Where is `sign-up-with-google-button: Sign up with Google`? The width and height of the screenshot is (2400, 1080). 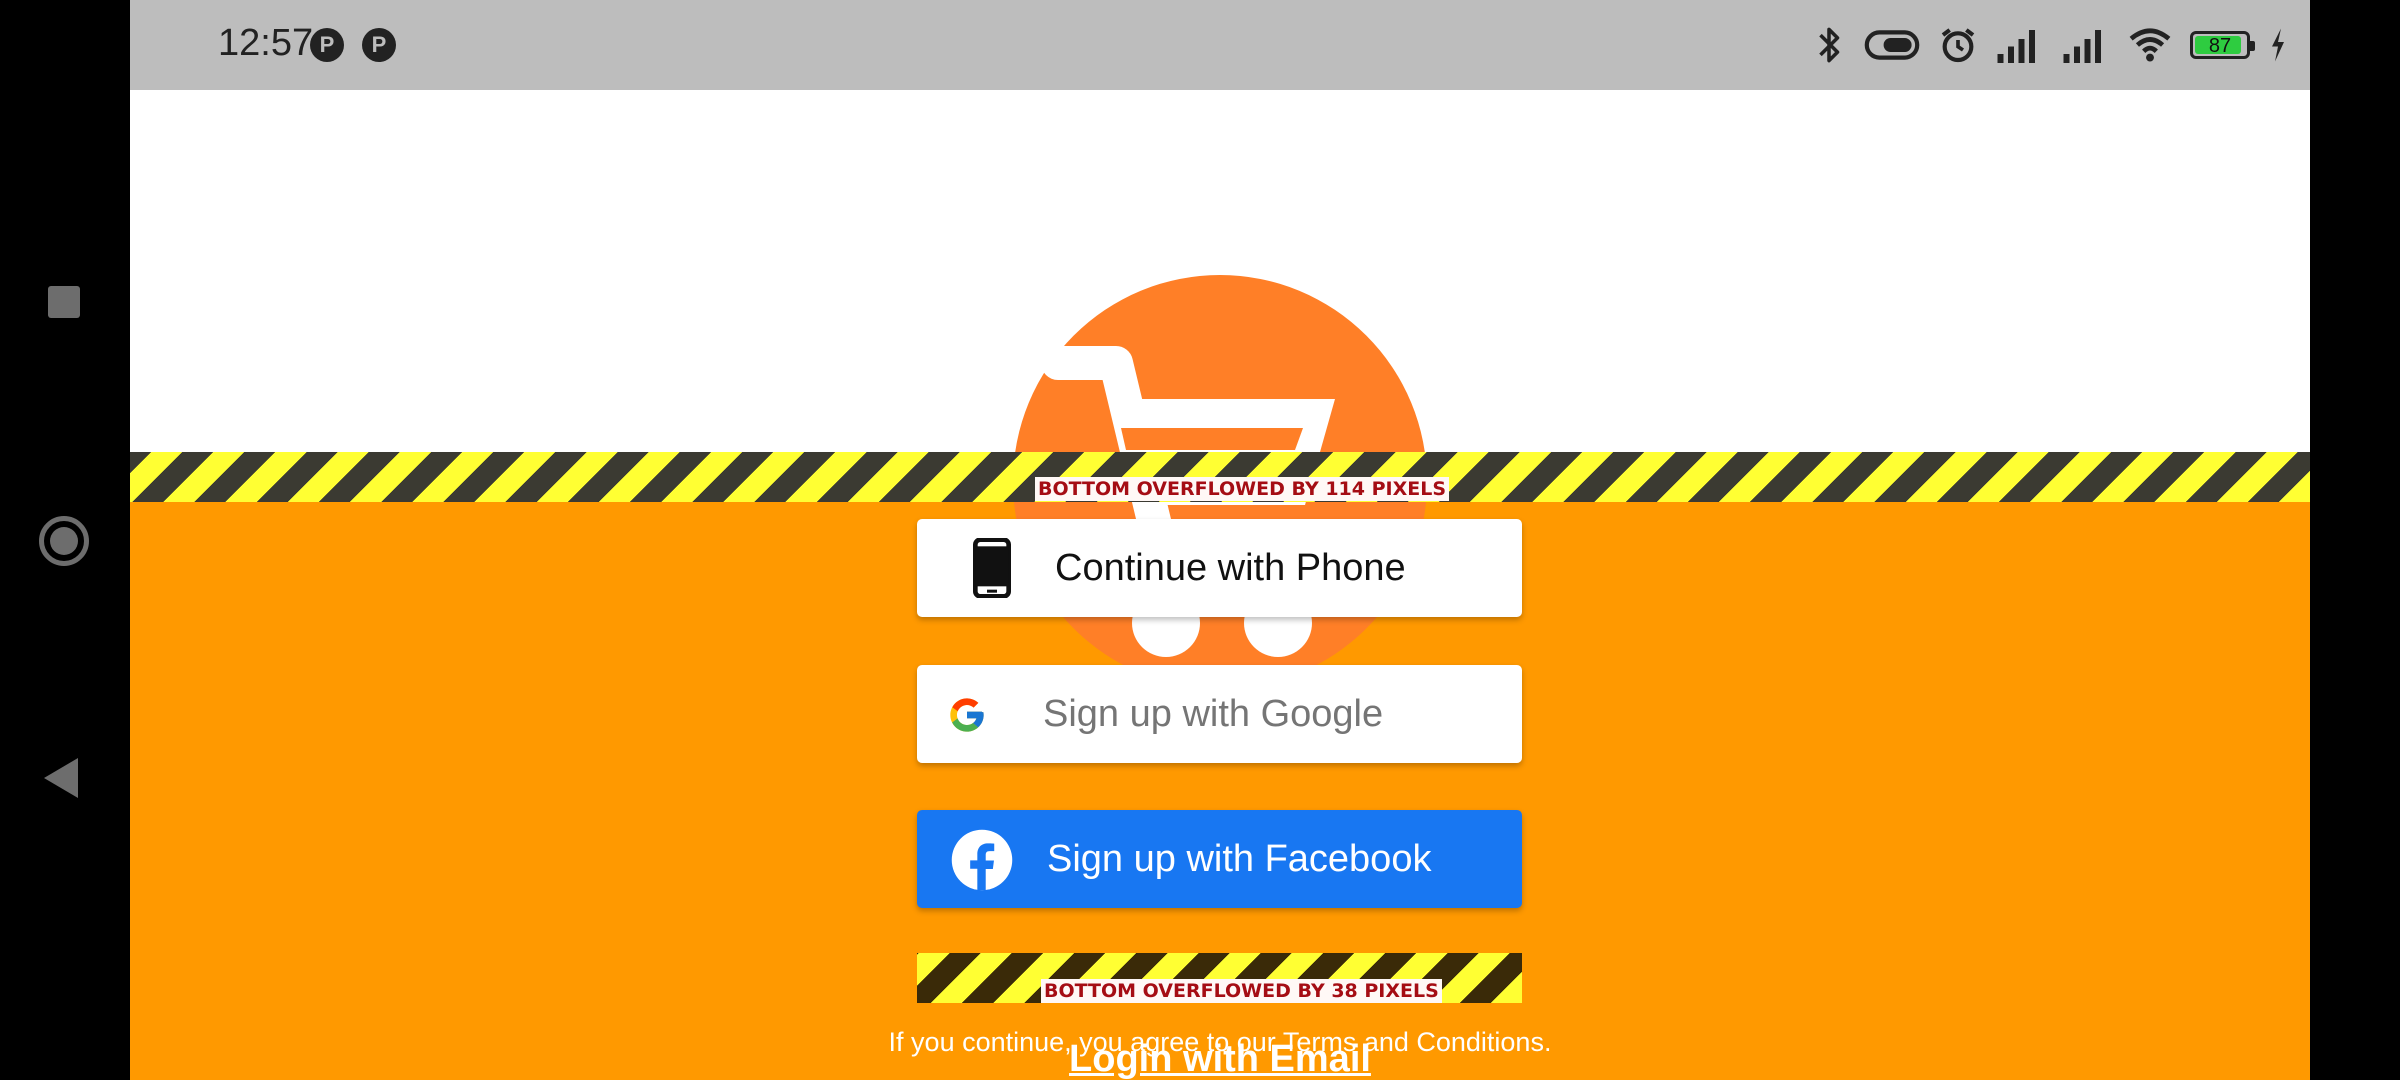
sign-up-with-google-button: Sign up with Google is located at coordinates (1219, 714).